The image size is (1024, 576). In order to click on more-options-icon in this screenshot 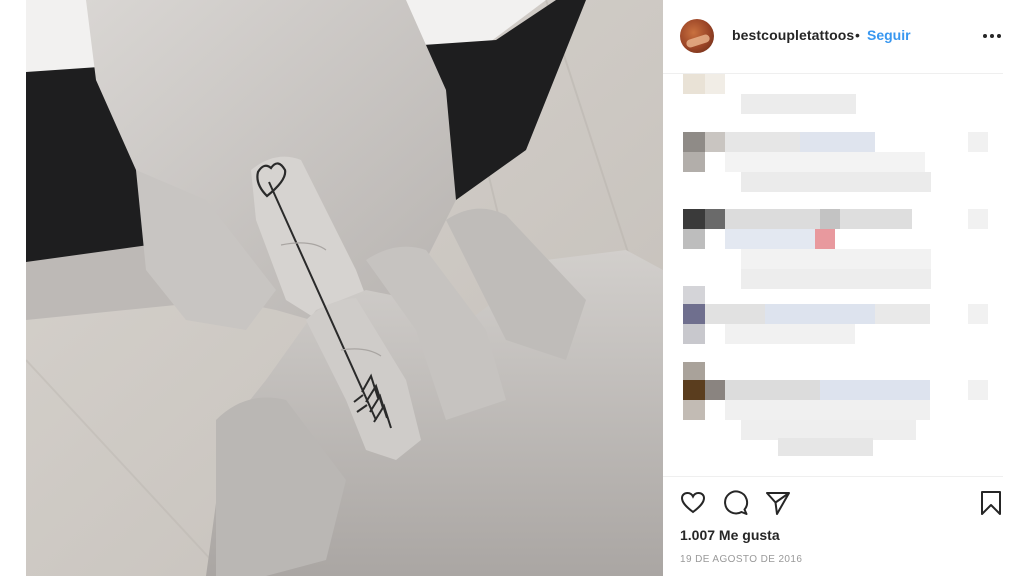, I will do `click(992, 36)`.